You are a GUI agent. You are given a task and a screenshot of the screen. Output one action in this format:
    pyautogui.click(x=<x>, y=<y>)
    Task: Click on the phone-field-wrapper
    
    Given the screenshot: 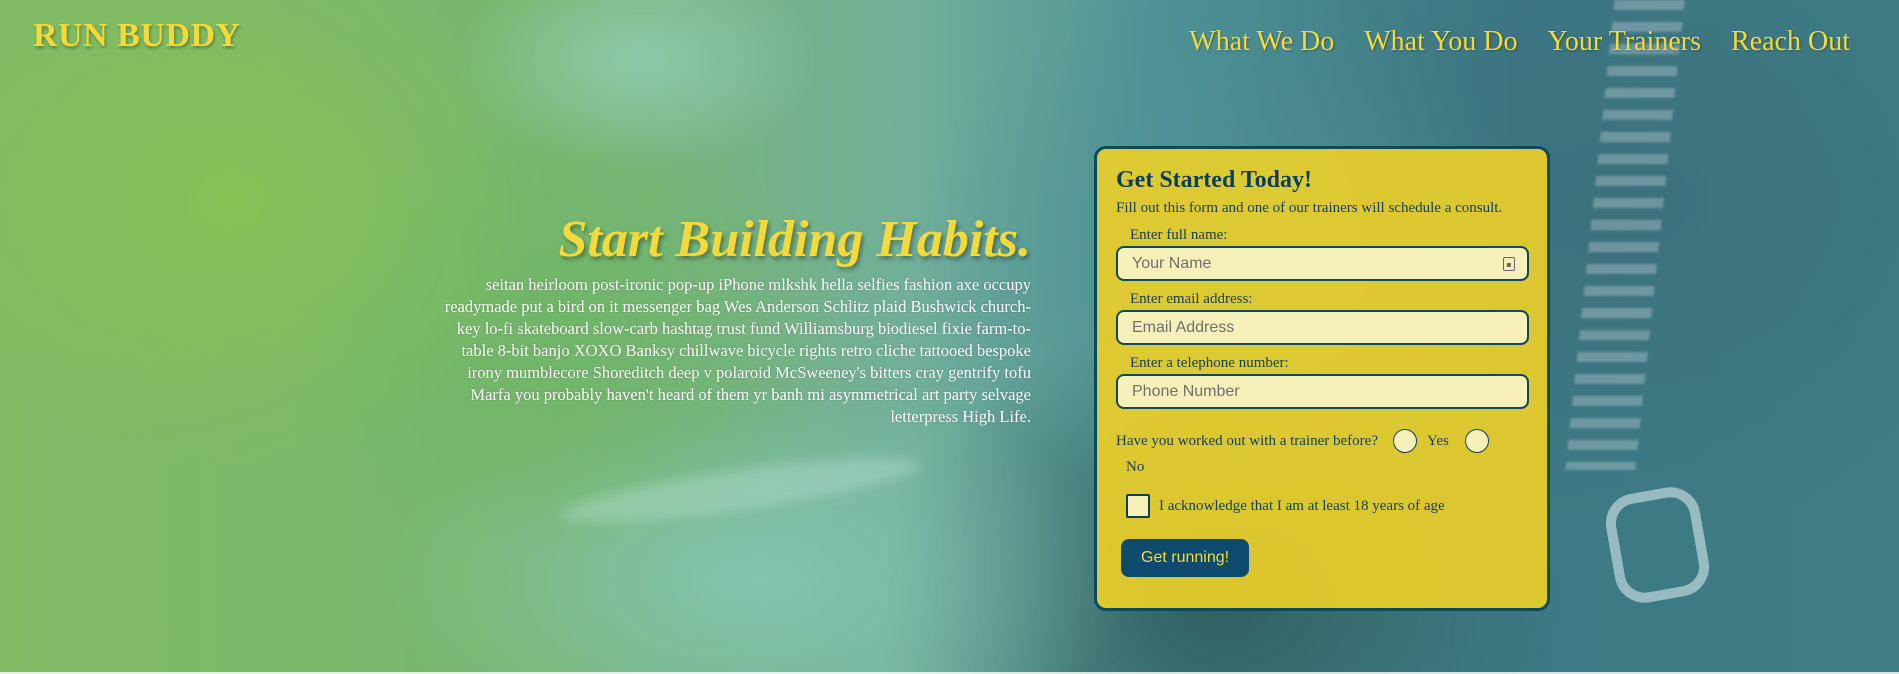 What is the action you would take?
    pyautogui.click(x=1322, y=391)
    